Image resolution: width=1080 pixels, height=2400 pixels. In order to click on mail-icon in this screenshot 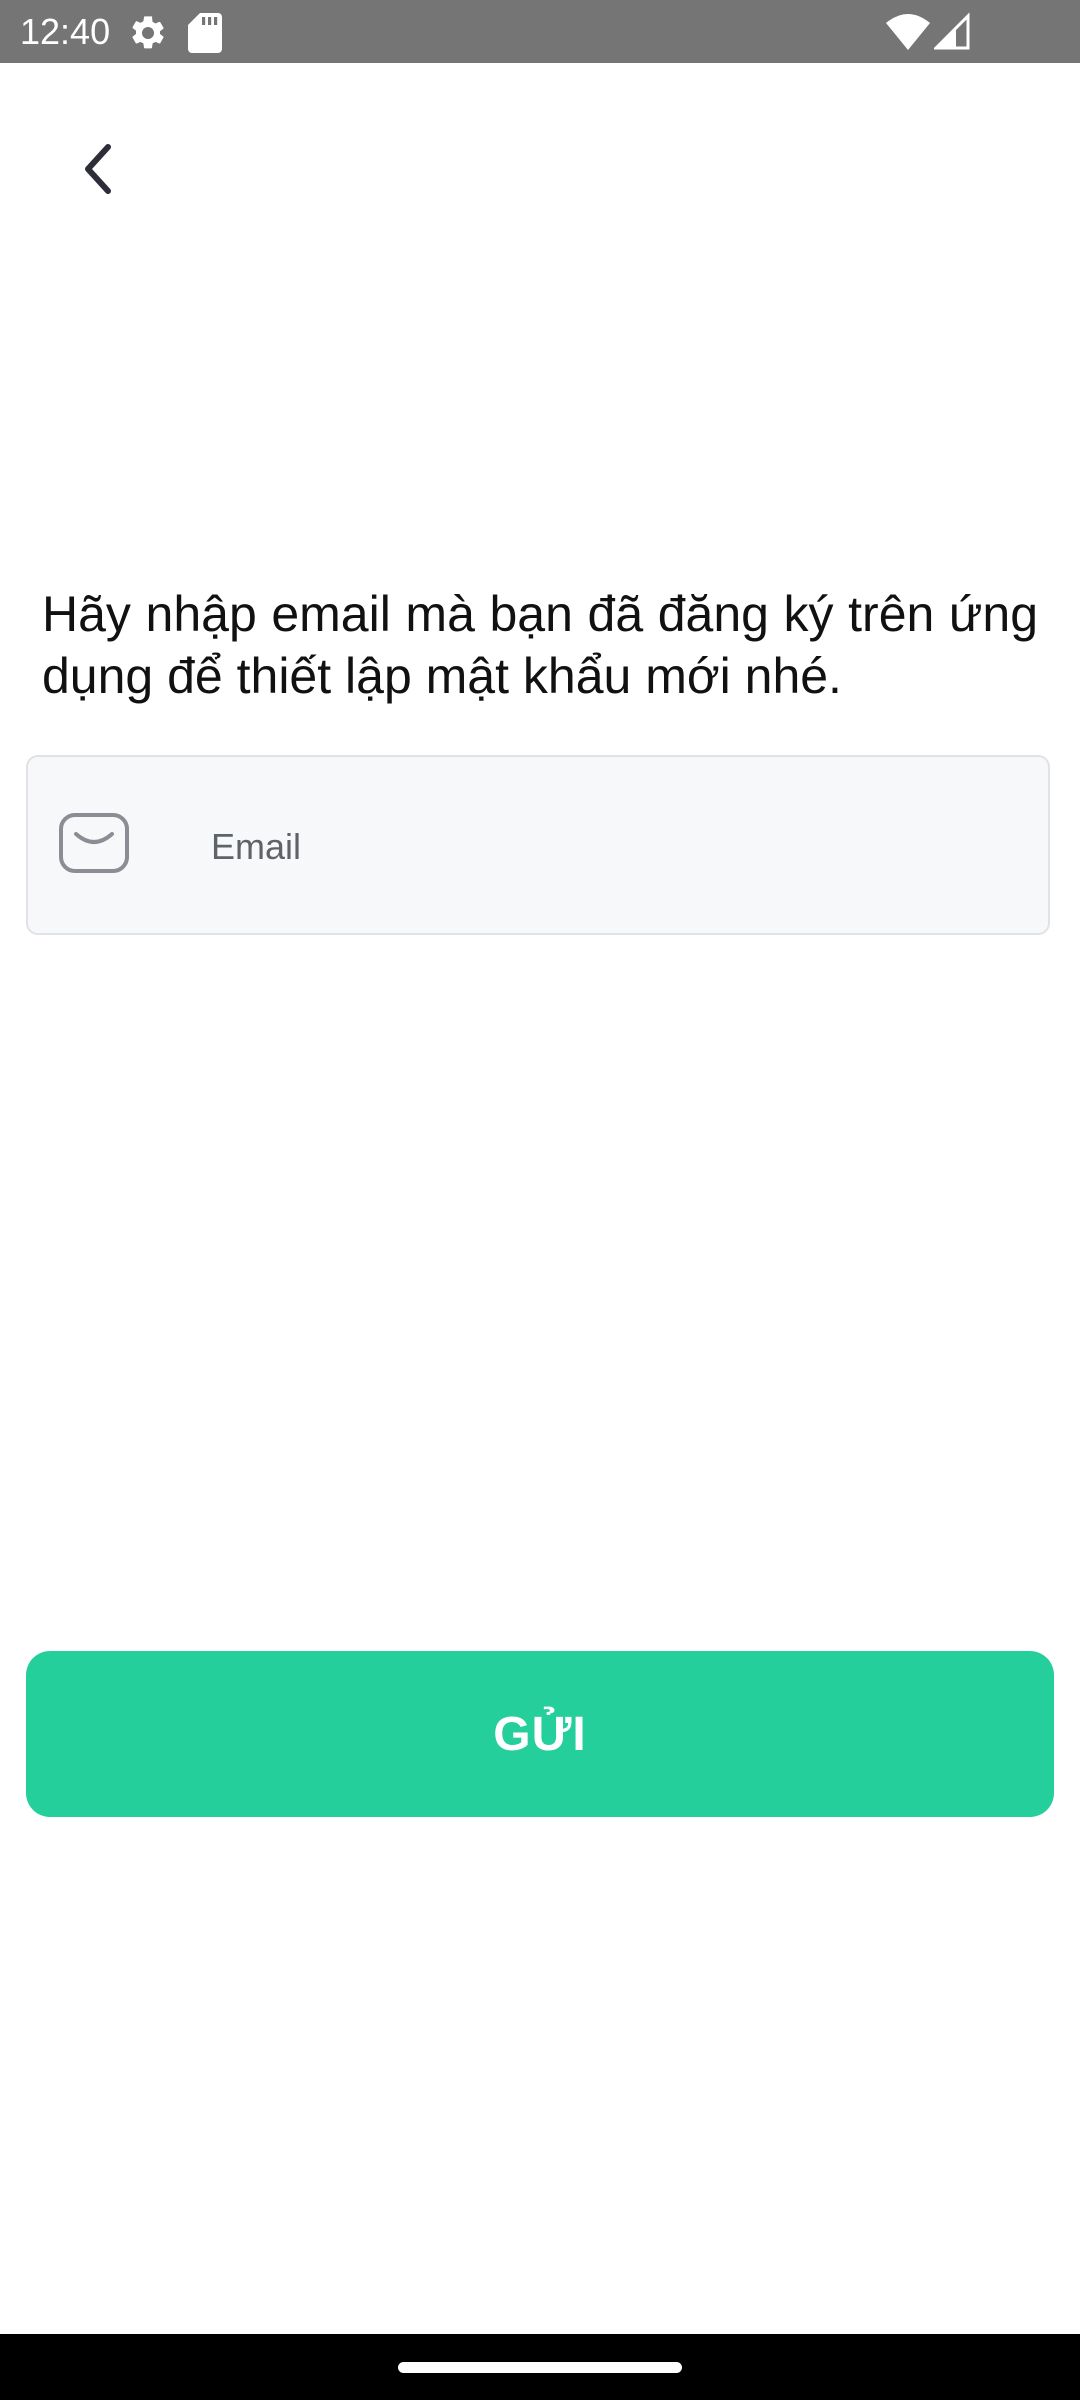, I will do `click(94, 843)`.